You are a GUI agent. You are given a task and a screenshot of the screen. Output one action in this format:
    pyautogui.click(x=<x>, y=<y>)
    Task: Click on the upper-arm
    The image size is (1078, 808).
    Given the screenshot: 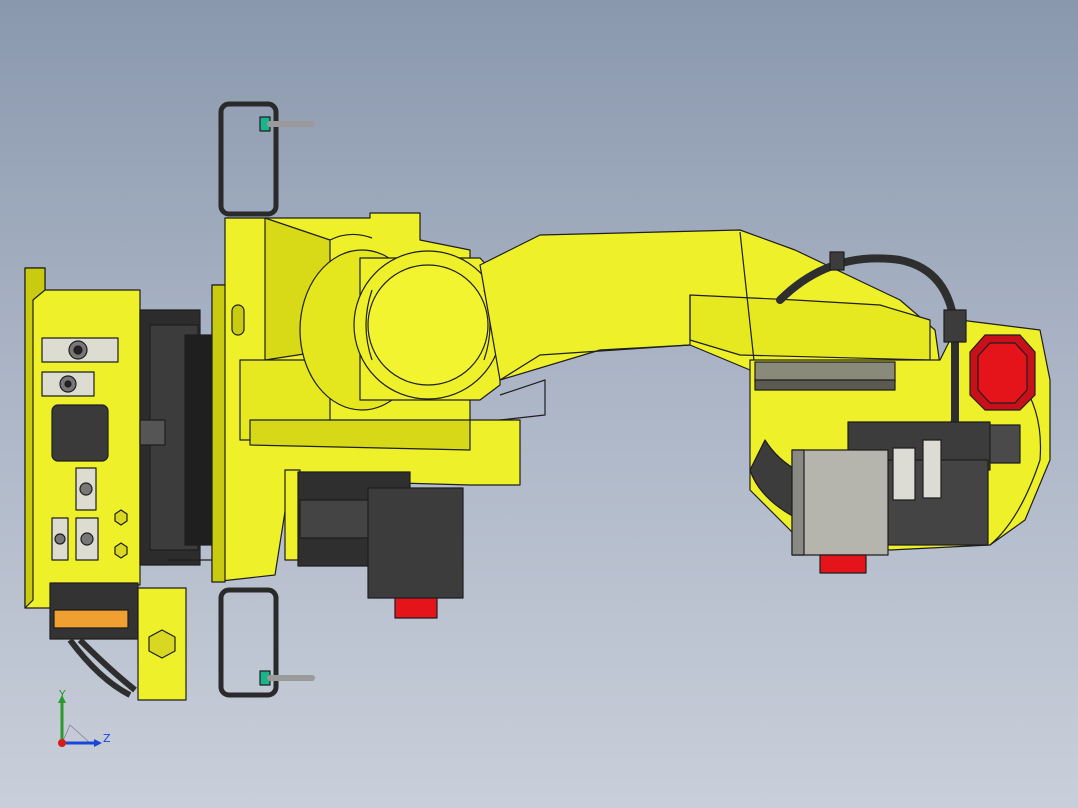 What is the action you would take?
    pyautogui.click(x=710, y=305)
    